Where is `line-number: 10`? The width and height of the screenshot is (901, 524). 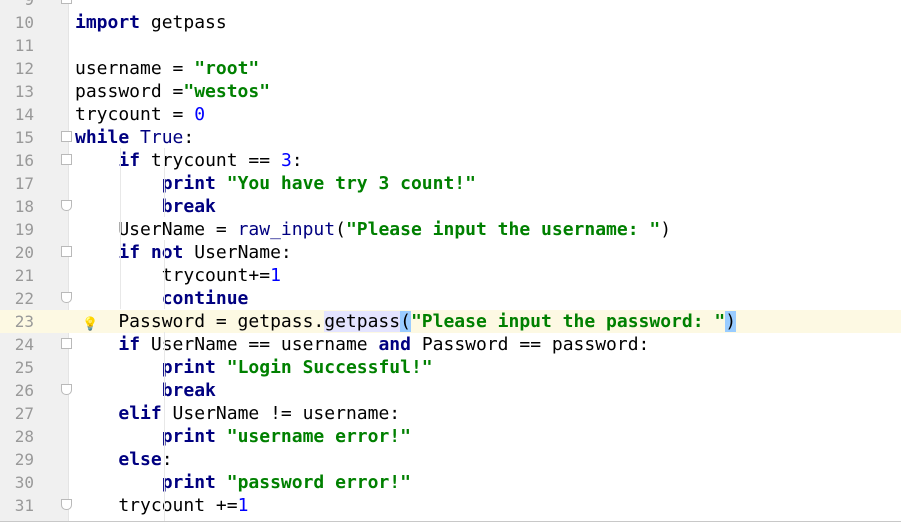
line-number: 10 is located at coordinates (24, 22).